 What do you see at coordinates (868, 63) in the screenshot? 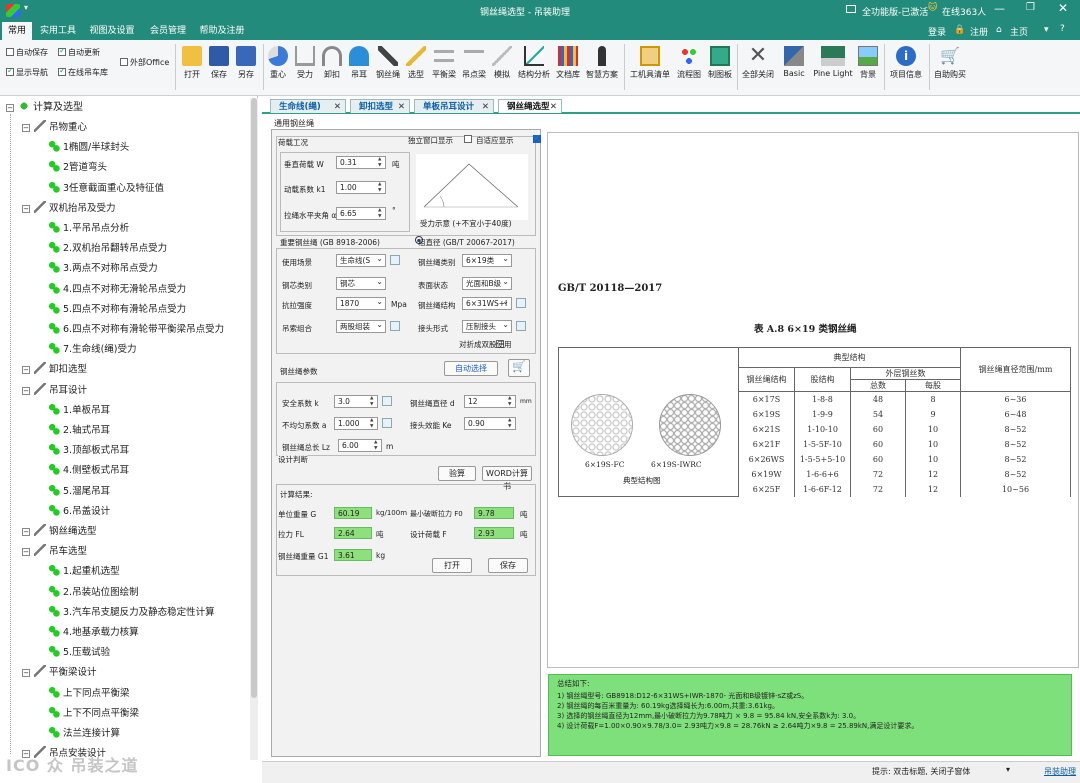
I see `background-button: 背景` at bounding box center [868, 63].